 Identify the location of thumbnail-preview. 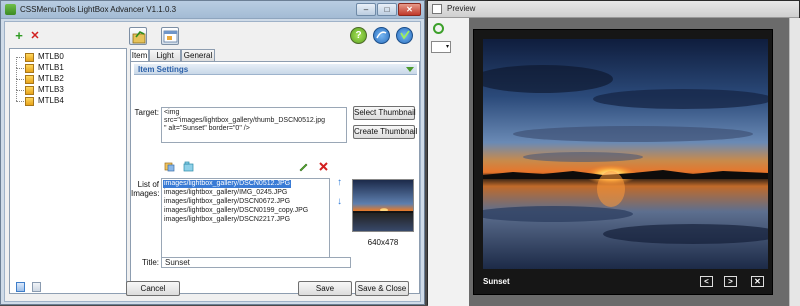
(383, 205).